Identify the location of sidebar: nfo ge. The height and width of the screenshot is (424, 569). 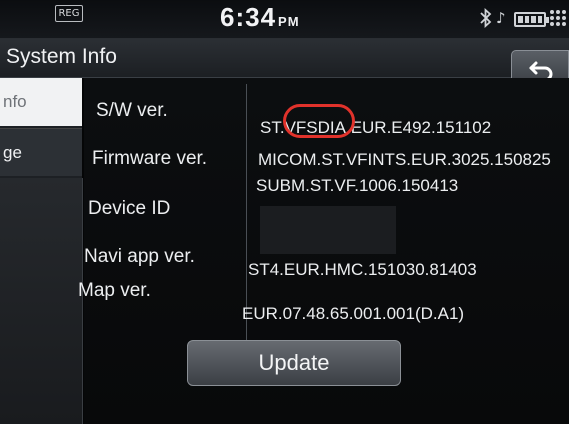
(41, 251).